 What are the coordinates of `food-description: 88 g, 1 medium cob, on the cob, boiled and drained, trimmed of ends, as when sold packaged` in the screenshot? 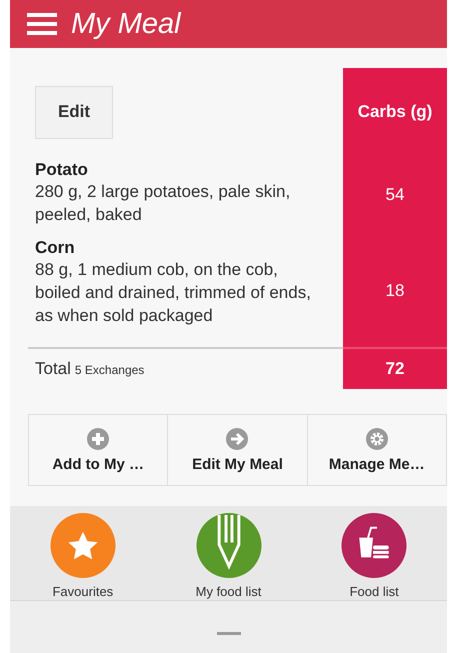 It's located at (173, 293).